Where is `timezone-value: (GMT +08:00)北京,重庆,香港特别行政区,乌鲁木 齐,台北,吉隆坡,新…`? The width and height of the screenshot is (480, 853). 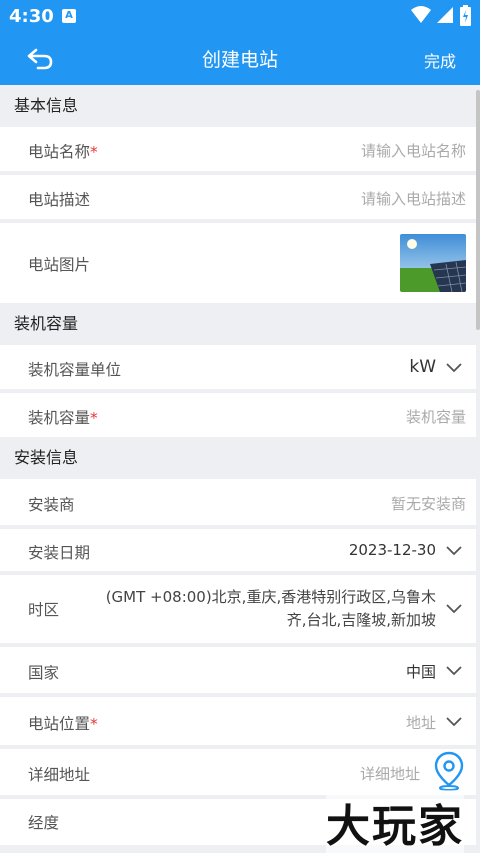 timezone-value: (GMT +08:00)北京,重庆,香港特别行政区,乌鲁木 齐,台北,吉隆坡,新… is located at coordinates (271, 609).